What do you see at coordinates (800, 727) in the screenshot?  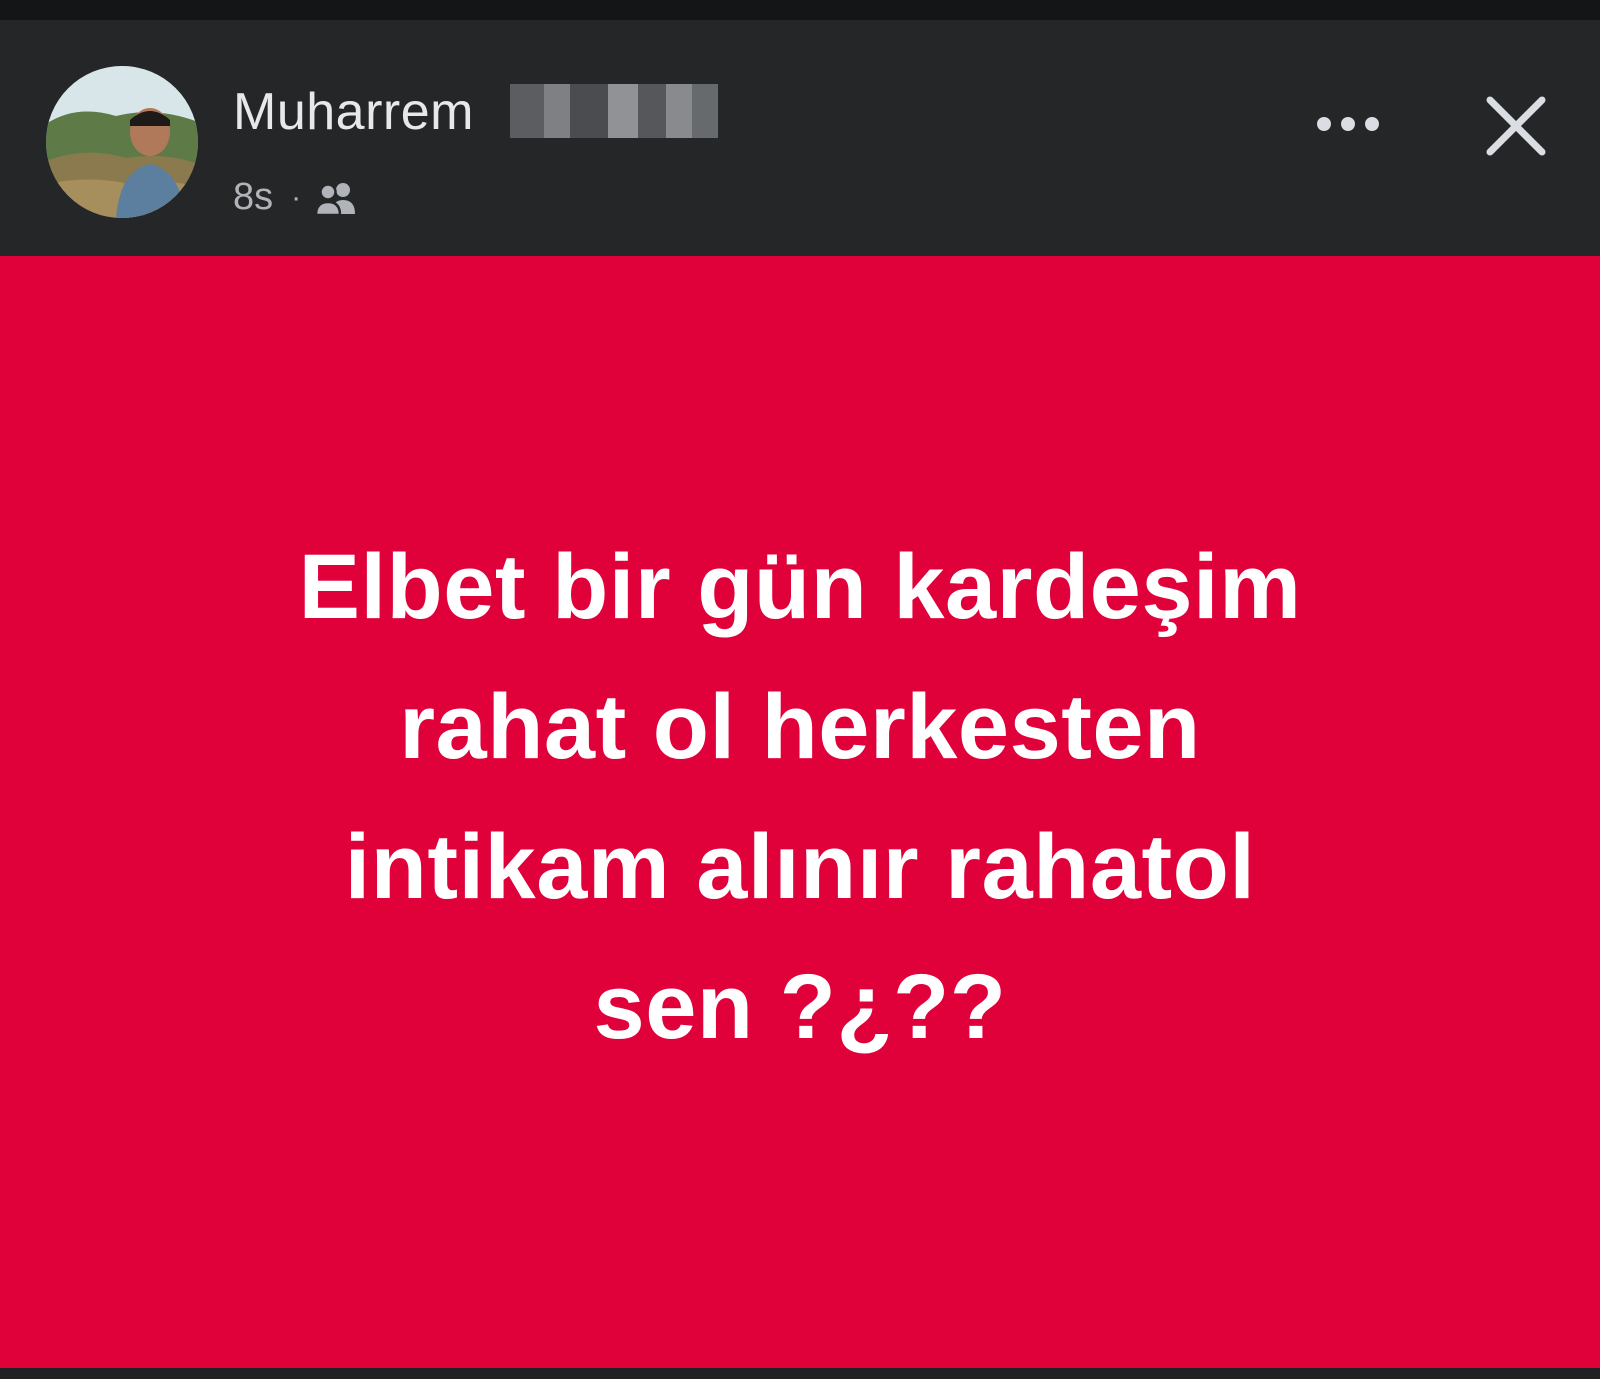 I see `post-text-line: rahat ol herkesten` at bounding box center [800, 727].